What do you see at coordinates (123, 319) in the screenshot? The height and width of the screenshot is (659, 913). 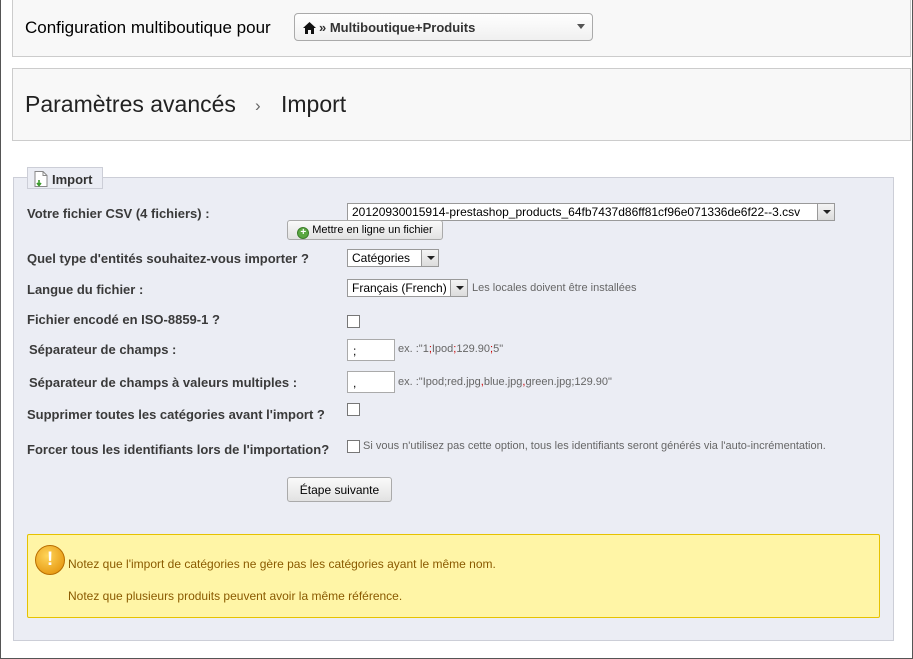 I see `iso-encoding-label: Fichier encodé en ISO-8859-1 ?` at bounding box center [123, 319].